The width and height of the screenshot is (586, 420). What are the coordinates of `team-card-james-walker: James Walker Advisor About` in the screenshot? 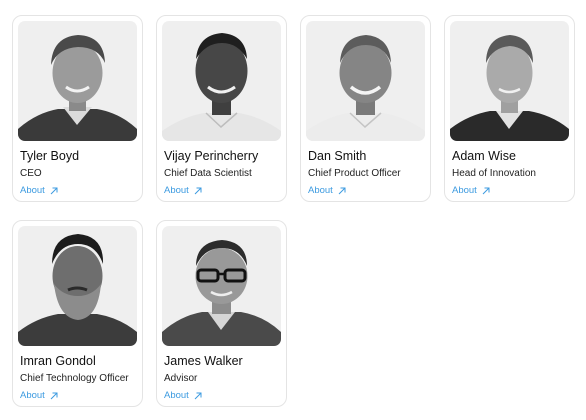 It's located at (221, 313).